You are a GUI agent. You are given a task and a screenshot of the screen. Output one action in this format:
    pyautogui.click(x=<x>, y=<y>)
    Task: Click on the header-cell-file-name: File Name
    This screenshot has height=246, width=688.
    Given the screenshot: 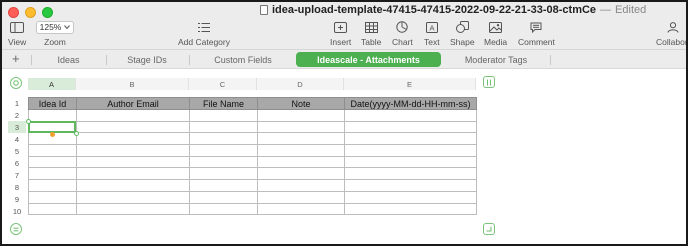 What is the action you would take?
    pyautogui.click(x=223, y=103)
    